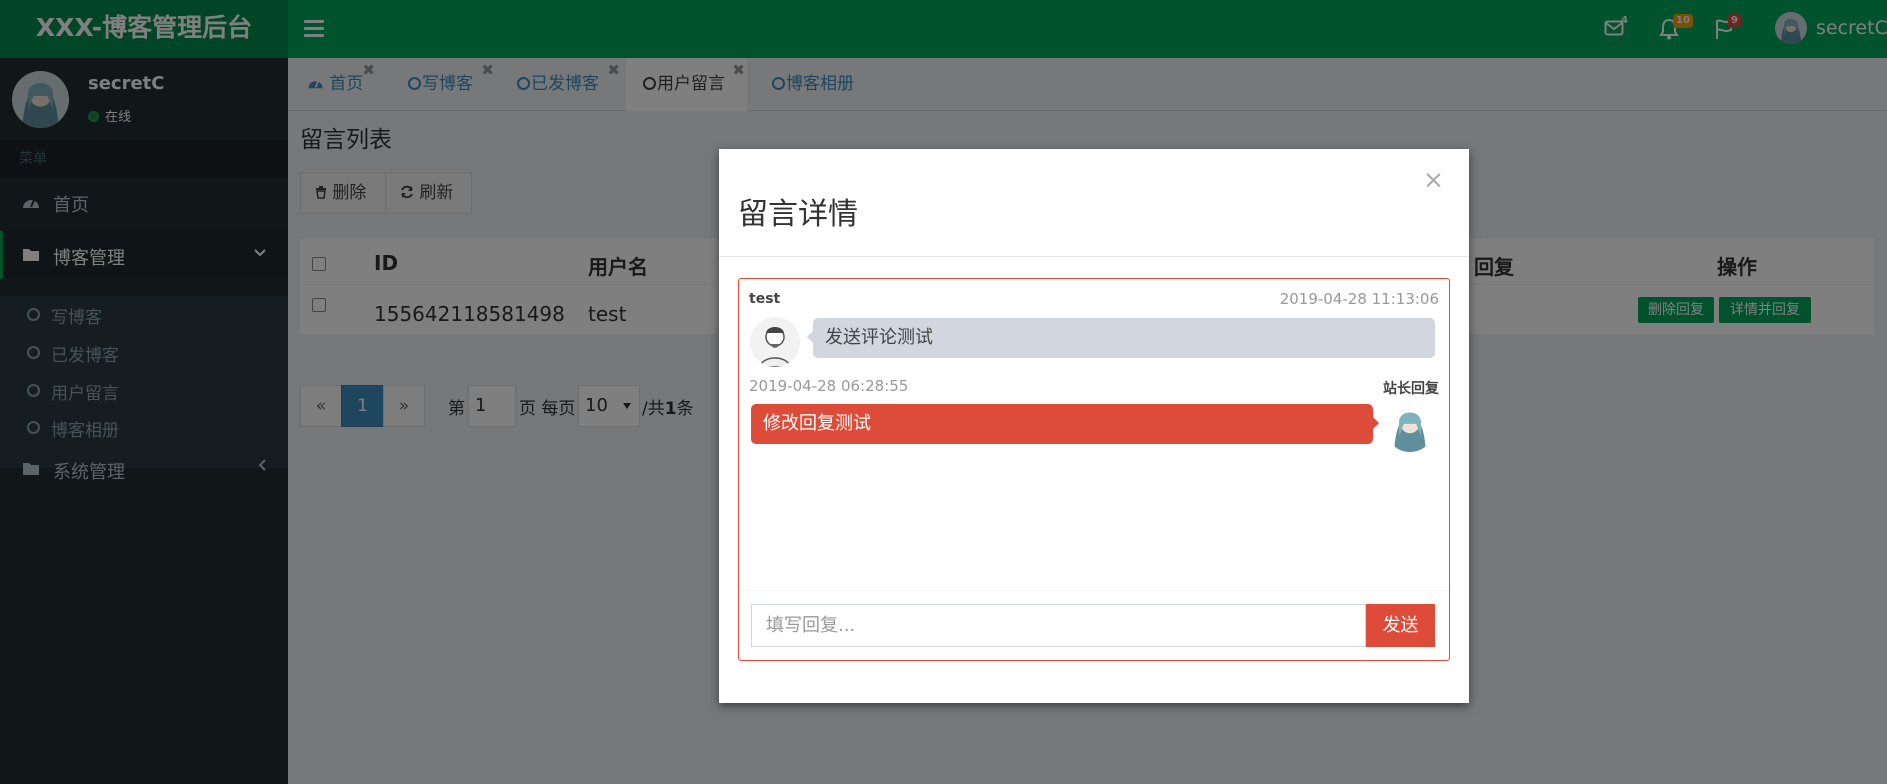 The image size is (1887, 784). What do you see at coordinates (1411, 389) in the screenshot?
I see `reply-author: 站长回复` at bounding box center [1411, 389].